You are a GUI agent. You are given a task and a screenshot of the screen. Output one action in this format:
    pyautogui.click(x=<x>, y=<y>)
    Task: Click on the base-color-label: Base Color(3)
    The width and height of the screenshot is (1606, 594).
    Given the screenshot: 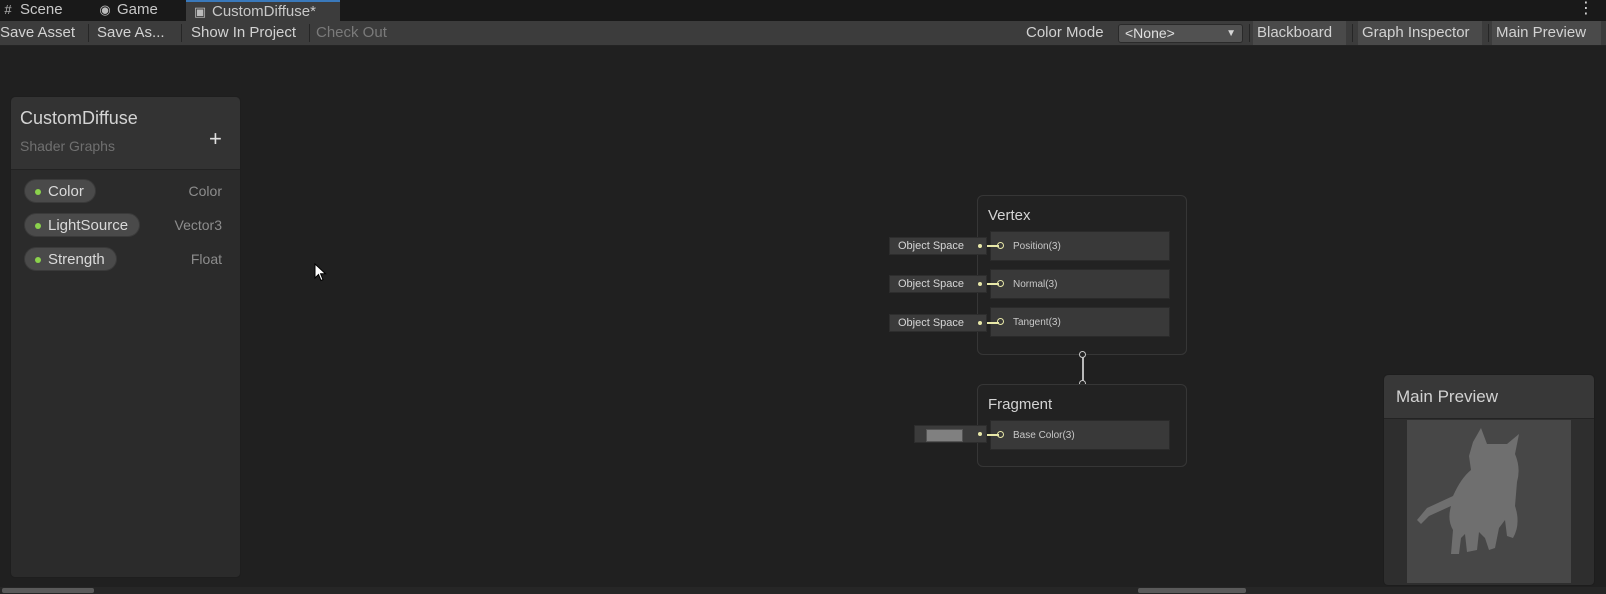 What is the action you would take?
    pyautogui.click(x=1044, y=435)
    